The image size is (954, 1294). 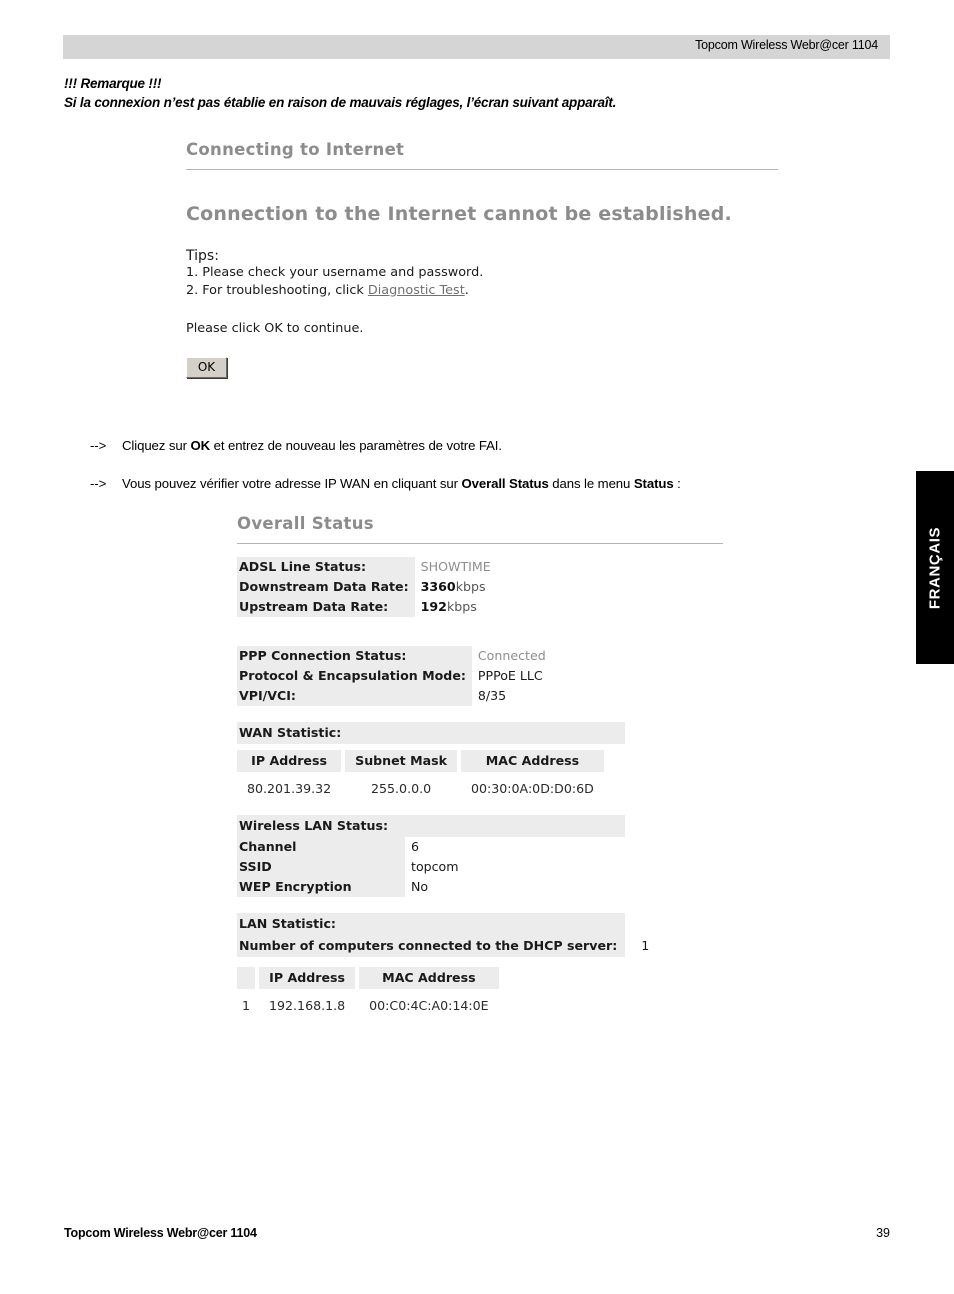 What do you see at coordinates (433, 606) in the screenshot?
I see `upstream-rate-number: 192` at bounding box center [433, 606].